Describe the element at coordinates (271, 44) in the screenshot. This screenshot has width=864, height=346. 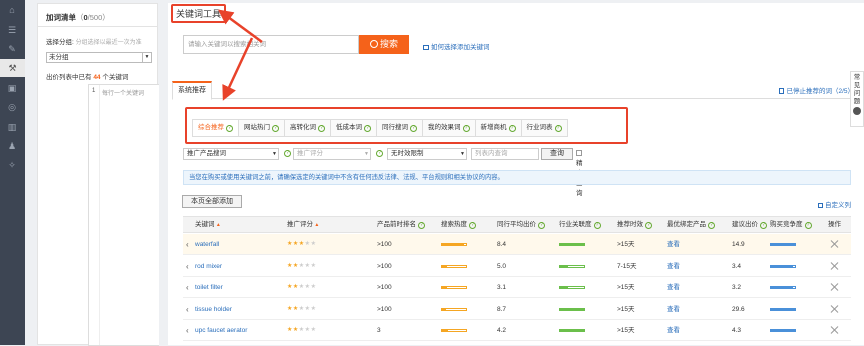
I see `search-input: 请输入关键词以搜索相关词` at that location.